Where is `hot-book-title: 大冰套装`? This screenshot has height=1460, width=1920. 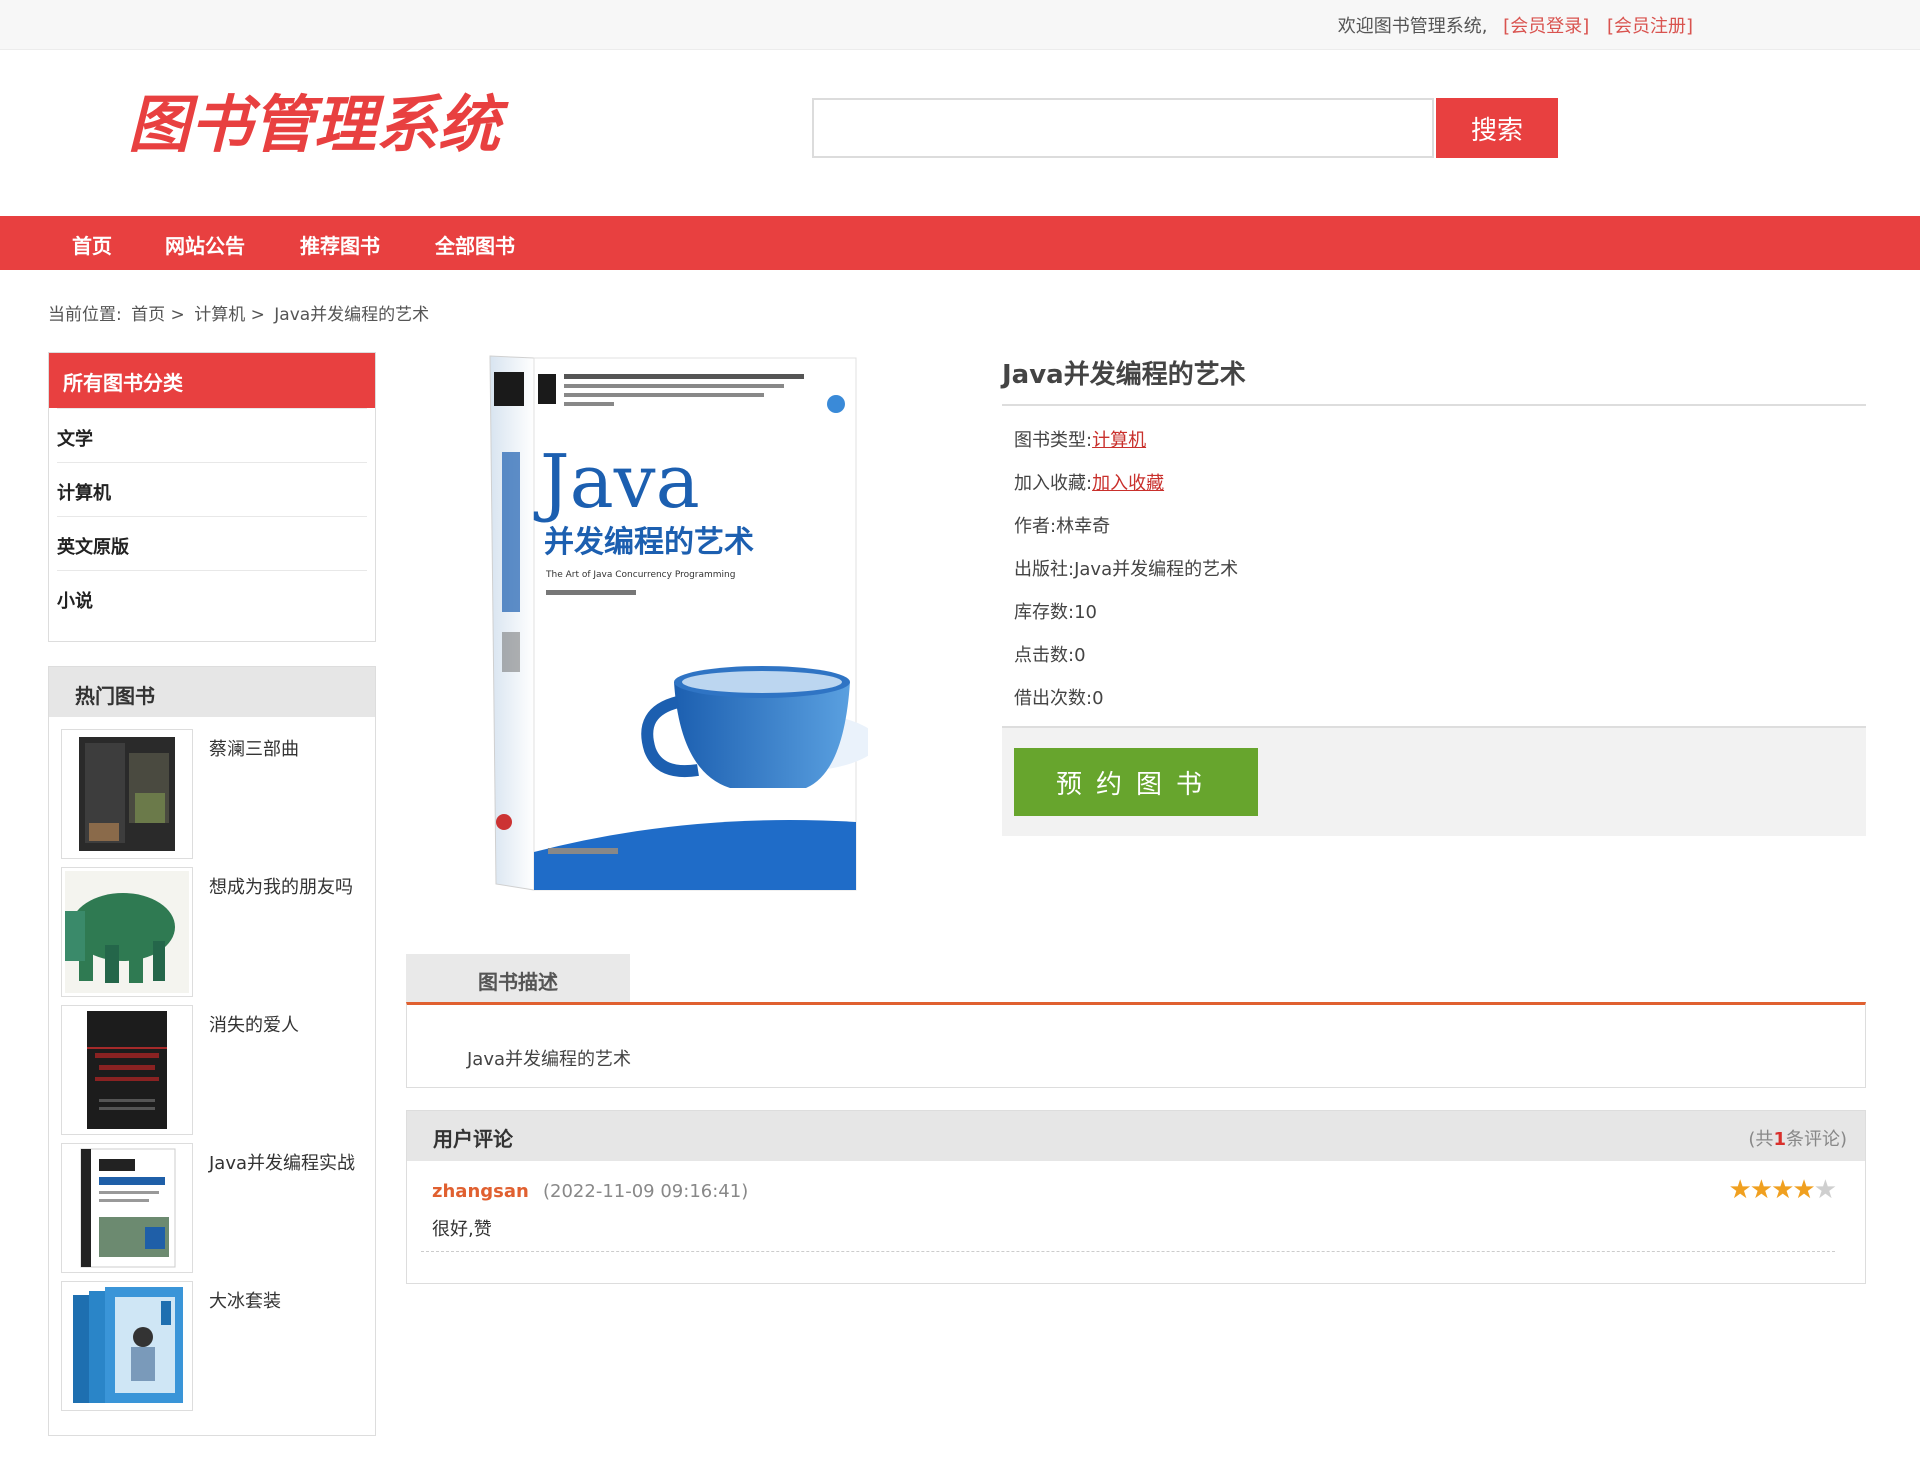 hot-book-title: 大冰套装 is located at coordinates (245, 1300).